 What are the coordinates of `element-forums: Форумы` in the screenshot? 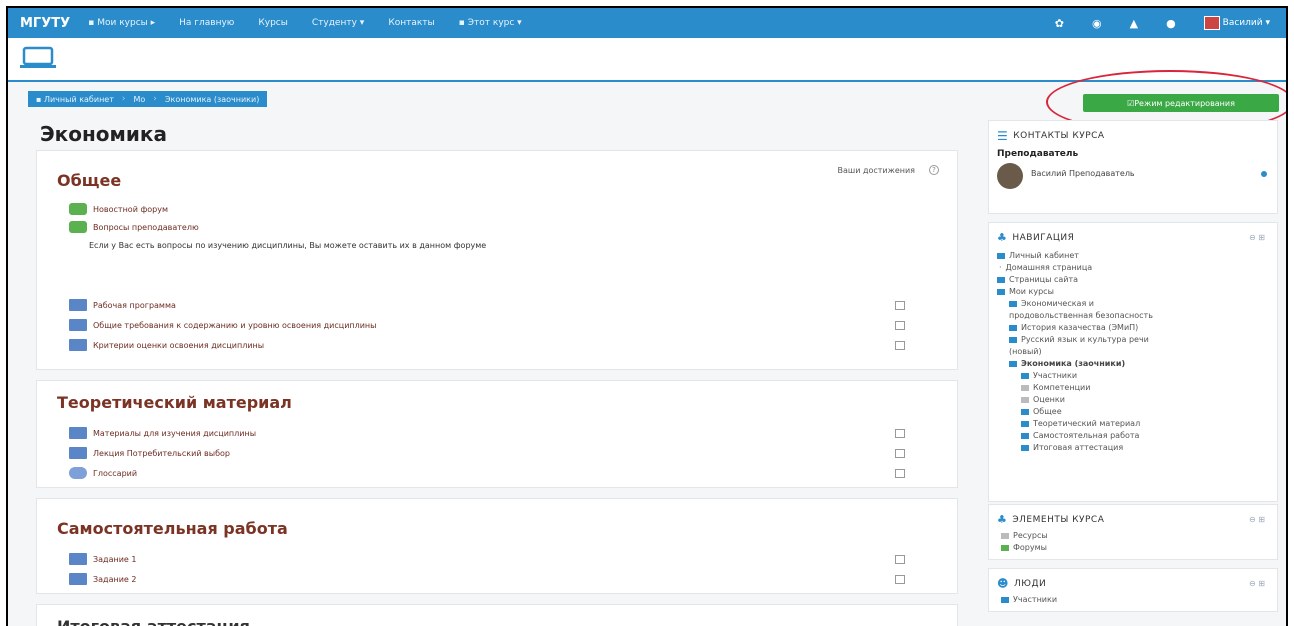 It's located at (1024, 547).